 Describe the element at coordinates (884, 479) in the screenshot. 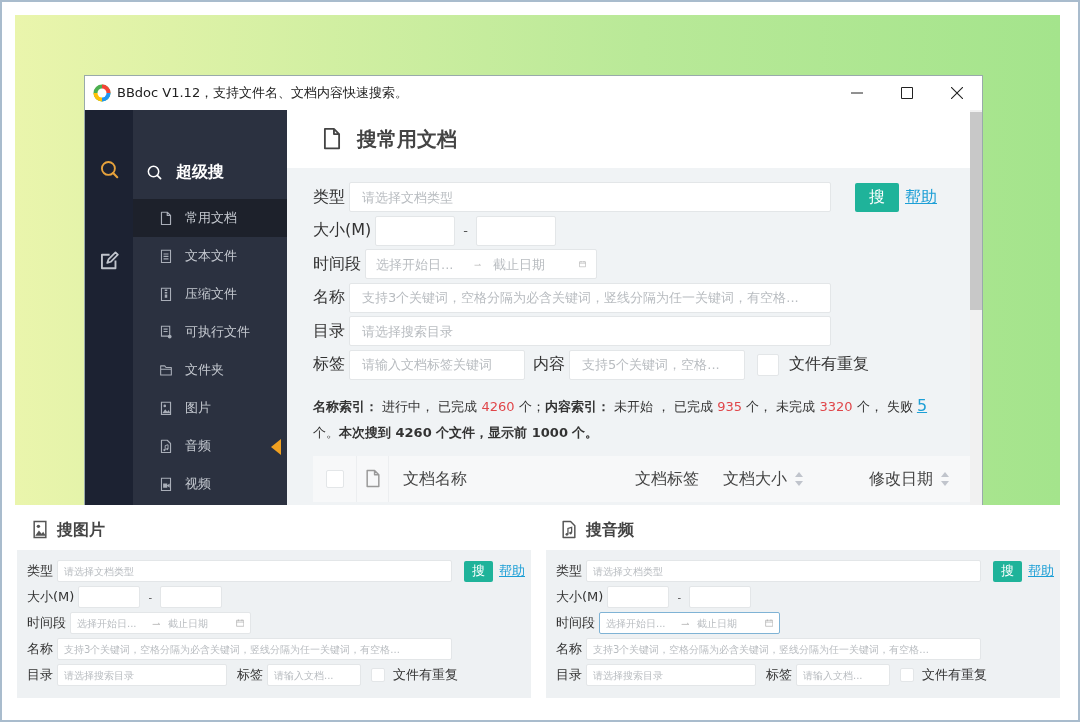

I see `column-header: 修改日期` at that location.